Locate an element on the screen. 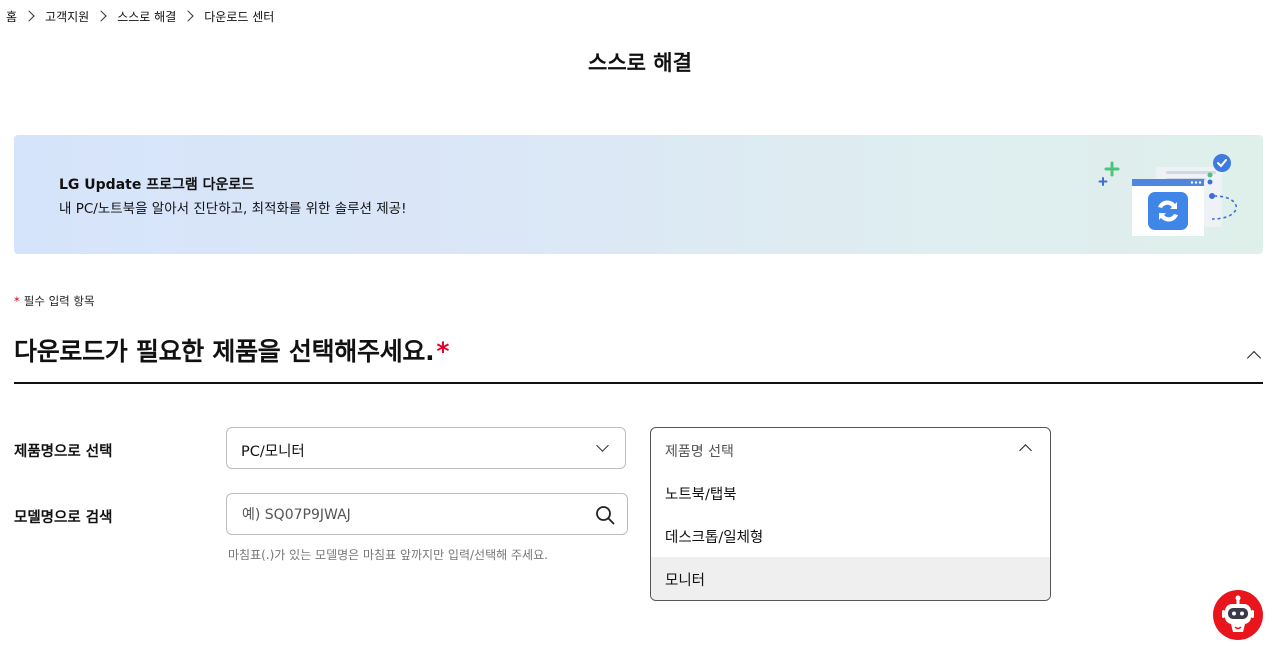  banner-title: LG Update 프로그램 다운로드 is located at coordinates (157, 185).